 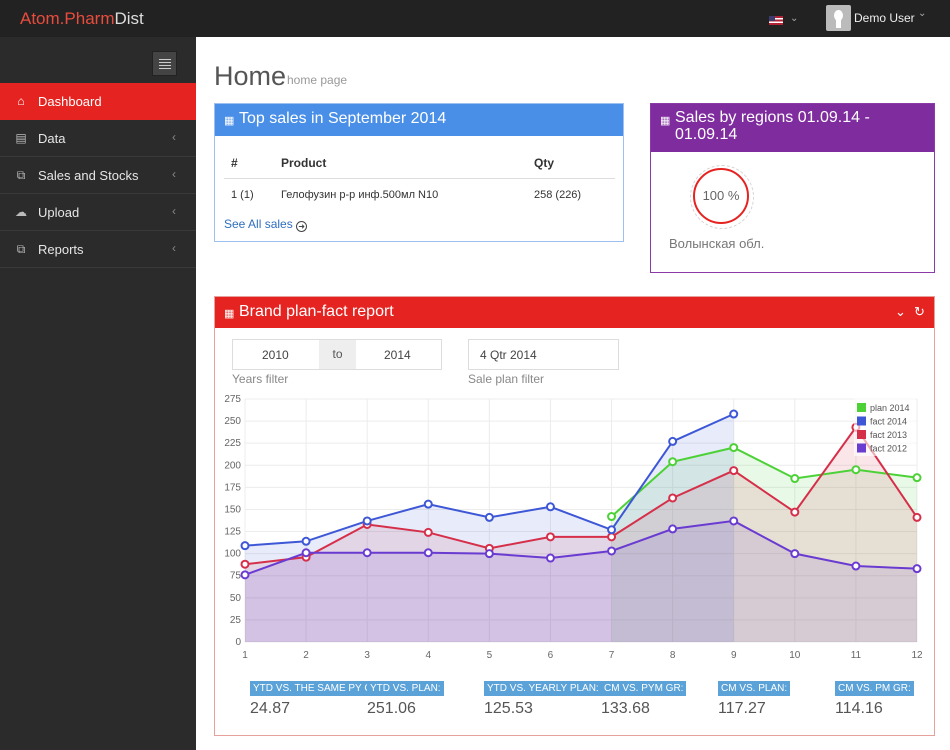 I want to click on logo-part-3: Dist, so click(x=129, y=18).